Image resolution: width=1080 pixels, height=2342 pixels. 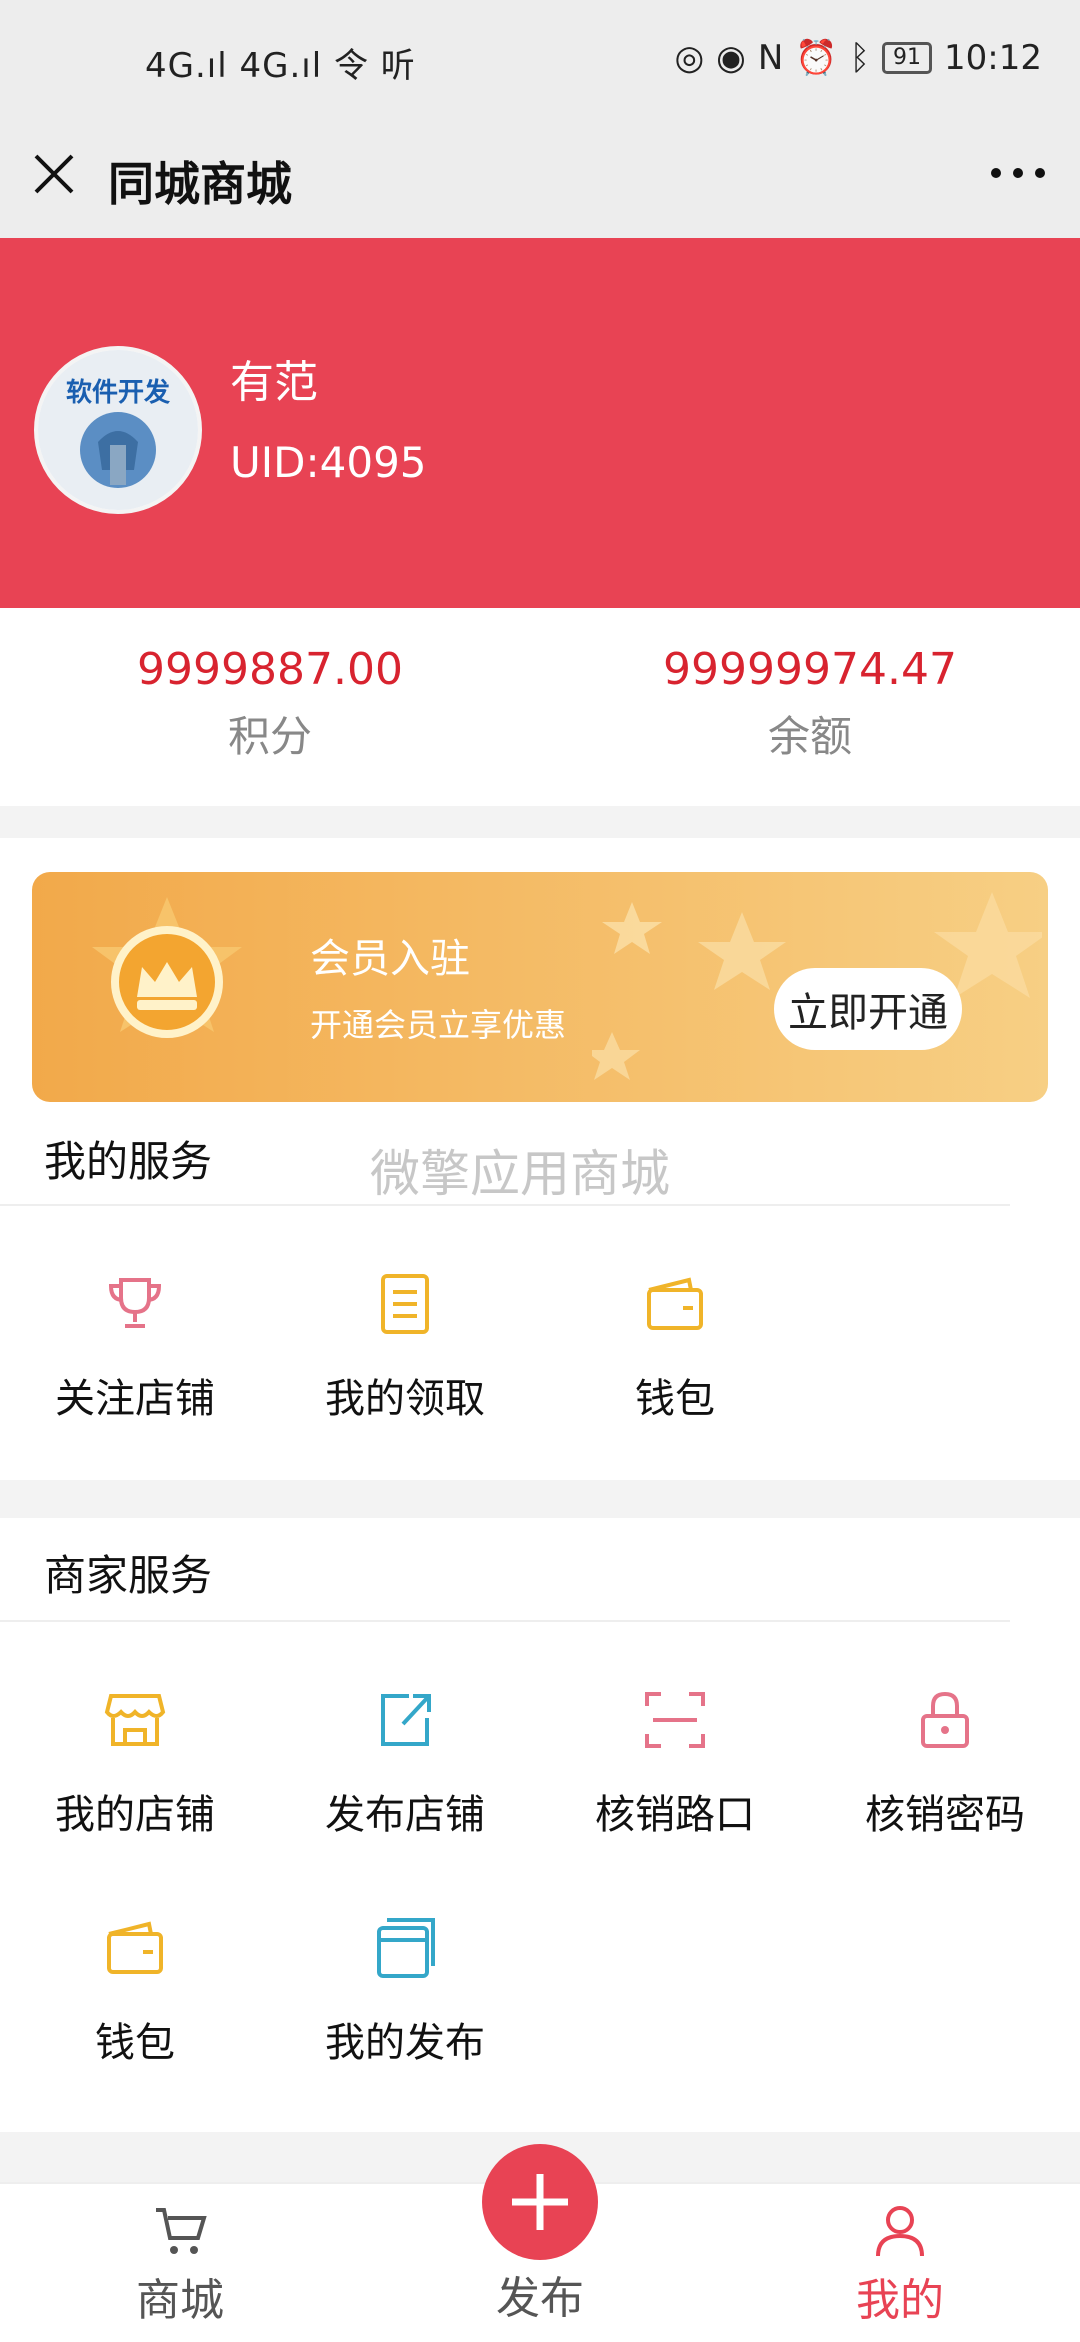 What do you see at coordinates (135, 1990) in the screenshot?
I see `grid-item-wallet-2: 钱包` at bounding box center [135, 1990].